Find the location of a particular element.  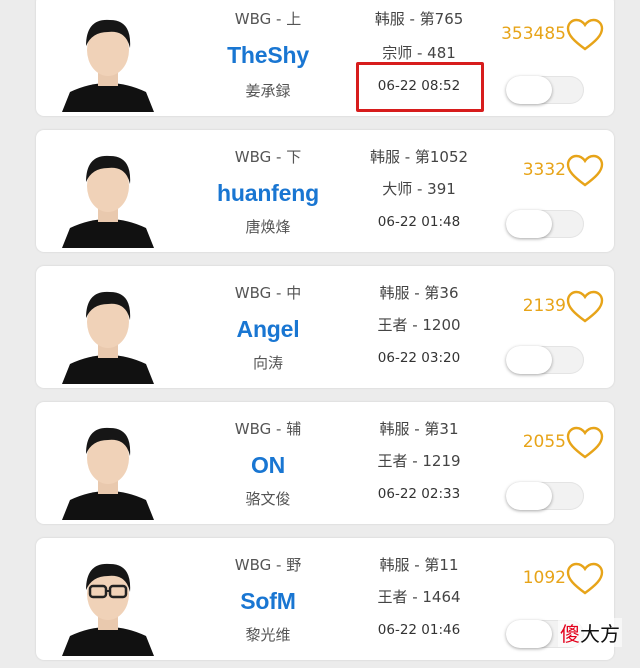

player-name: ON is located at coordinates (268, 465).